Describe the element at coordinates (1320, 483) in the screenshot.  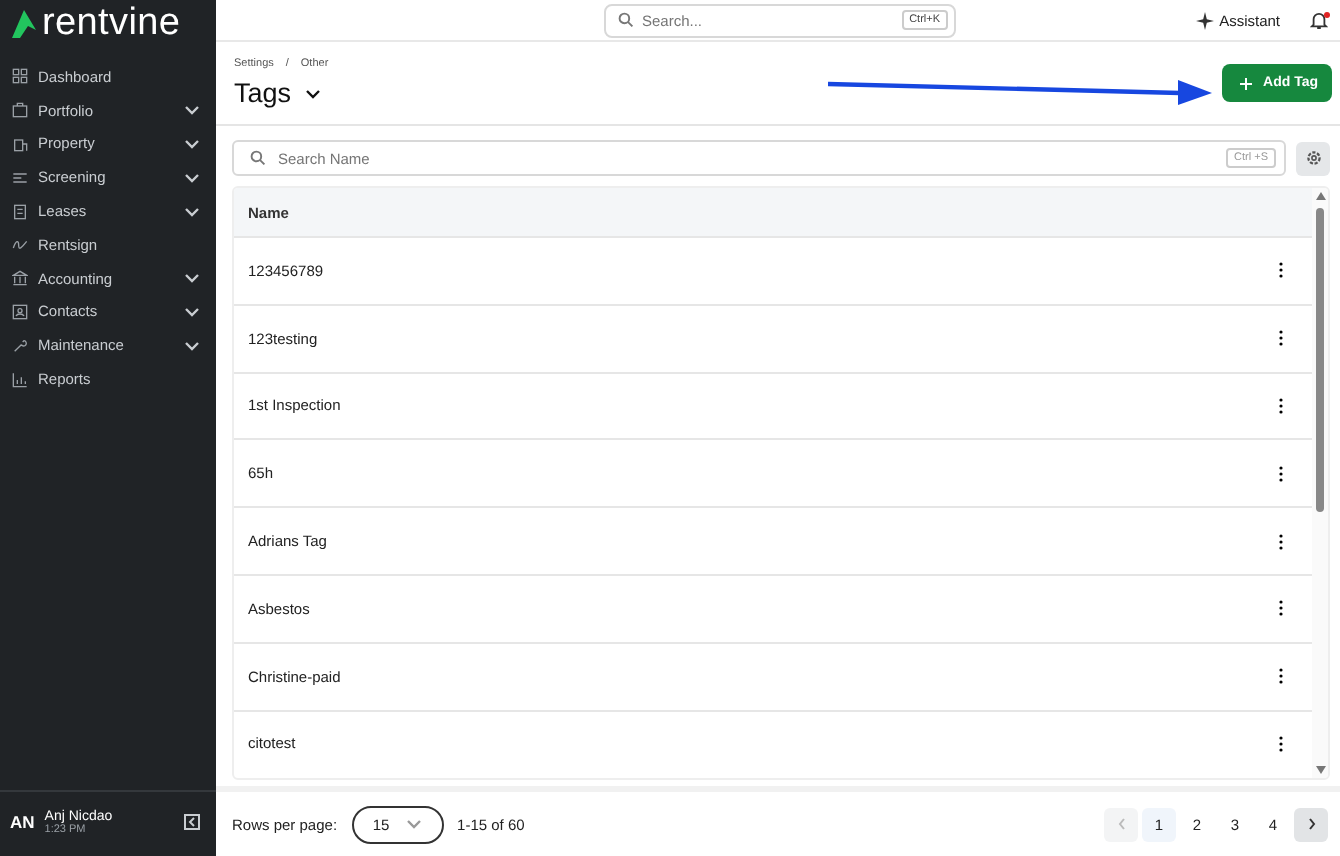
I see `scrollbar` at that location.